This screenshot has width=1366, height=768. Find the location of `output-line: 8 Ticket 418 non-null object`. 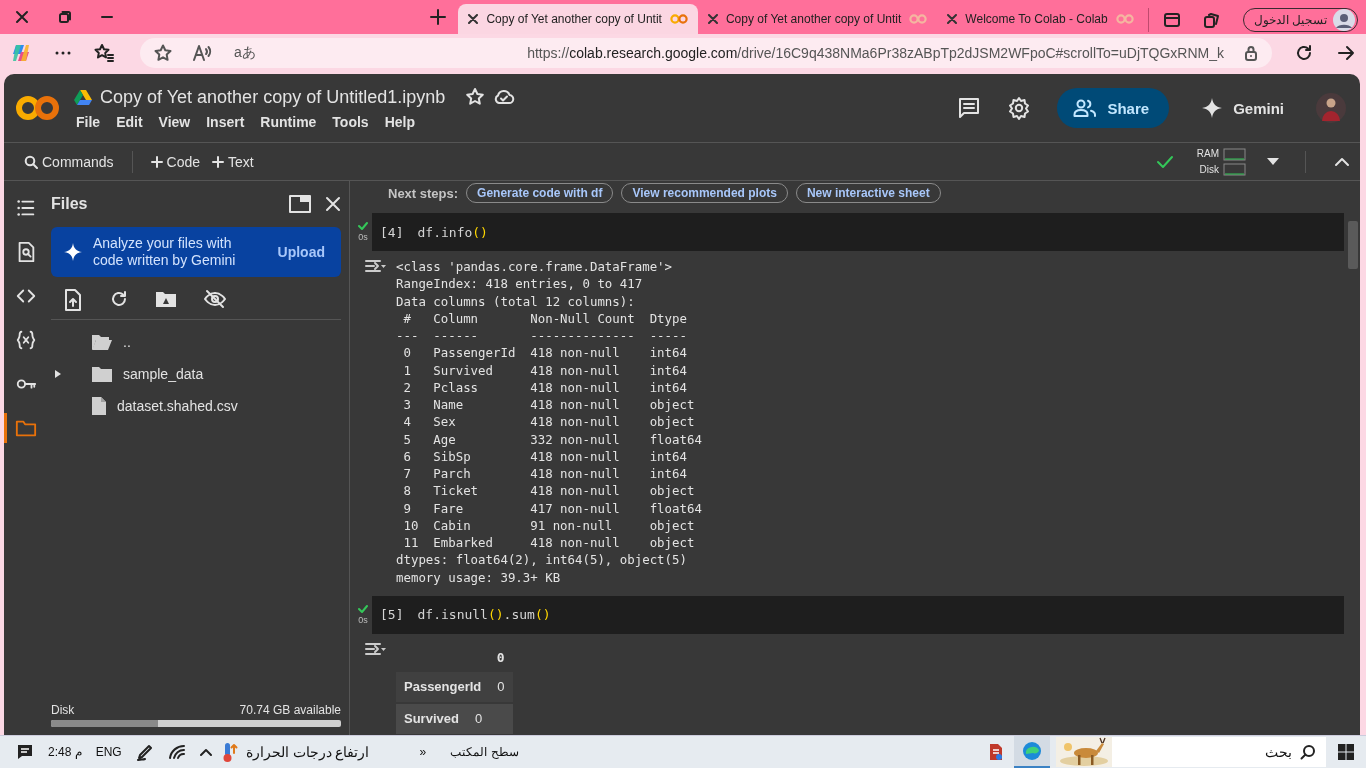

output-line: 8 Ticket 418 non-null object is located at coordinates (549, 491).